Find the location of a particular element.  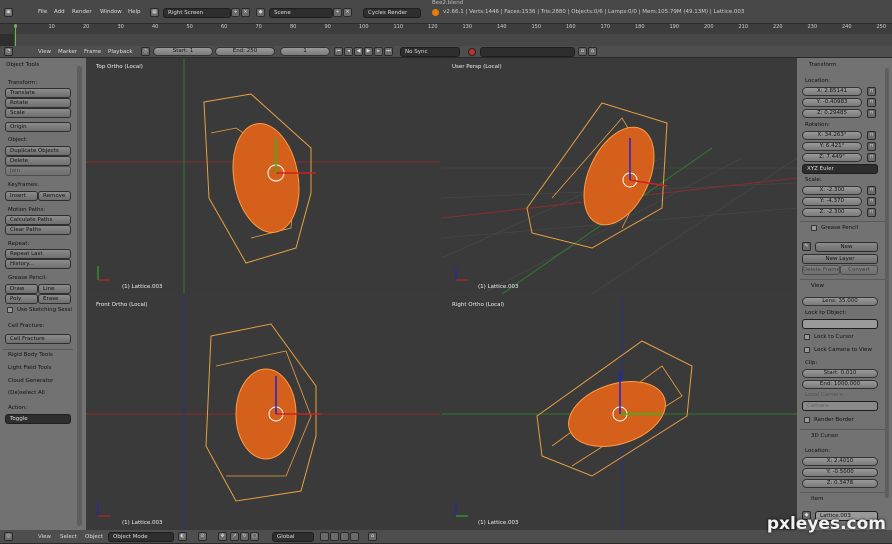

play-icon: ▶ is located at coordinates (368, 51).